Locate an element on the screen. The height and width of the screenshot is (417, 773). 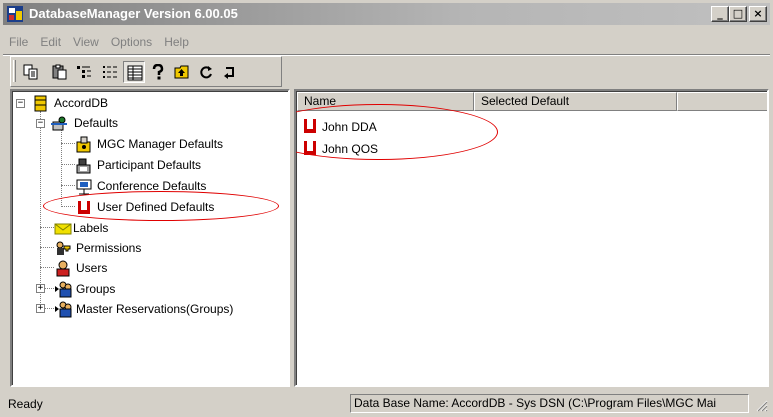
paste-icon is located at coordinates (59, 72).